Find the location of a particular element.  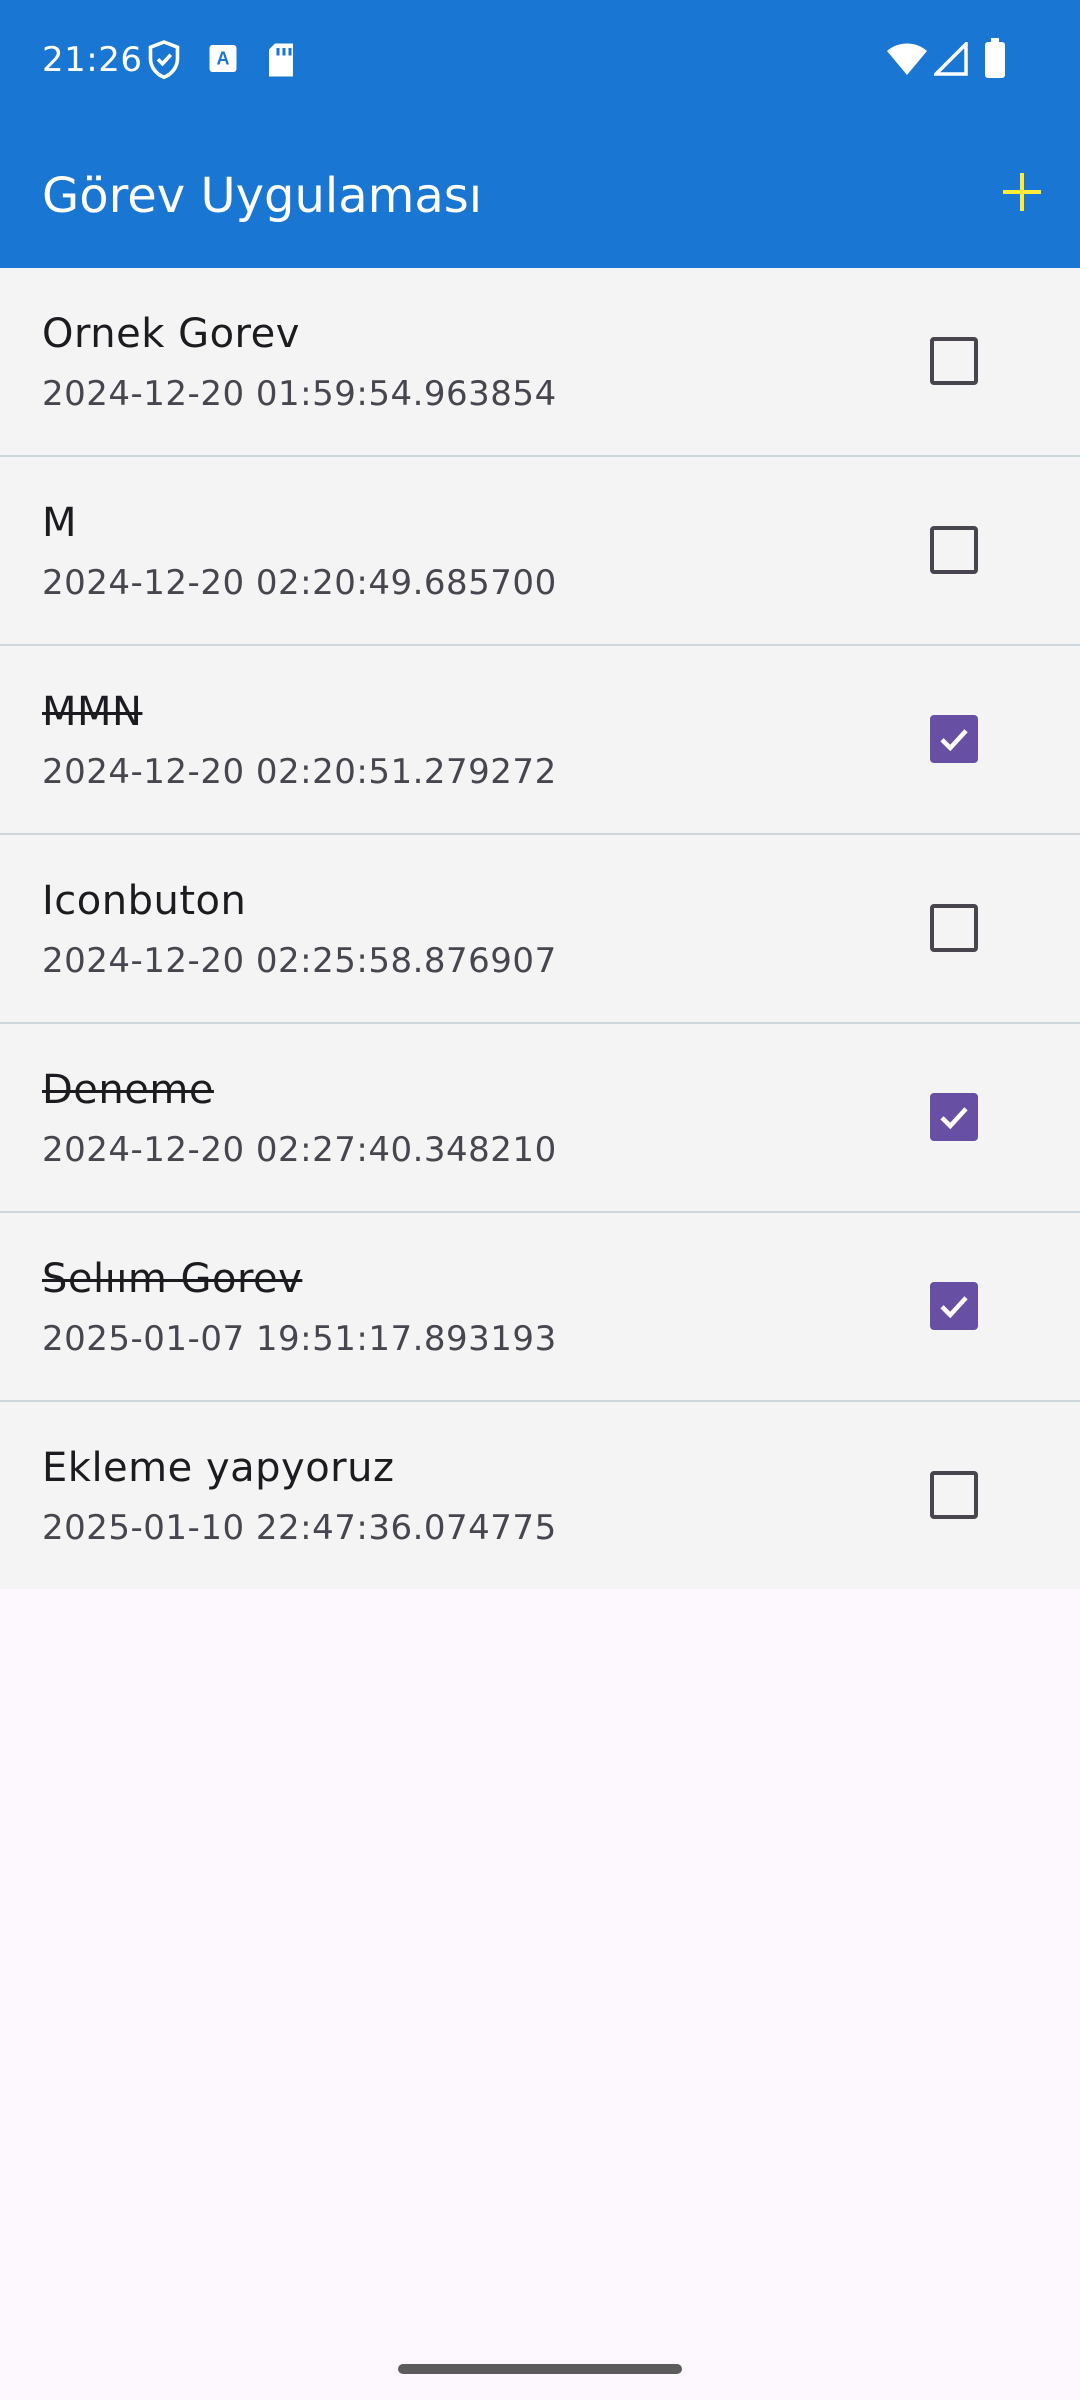

task-item: Ornek Gorev 2024-12-20 01:59:54.963854 is located at coordinates (540, 362).